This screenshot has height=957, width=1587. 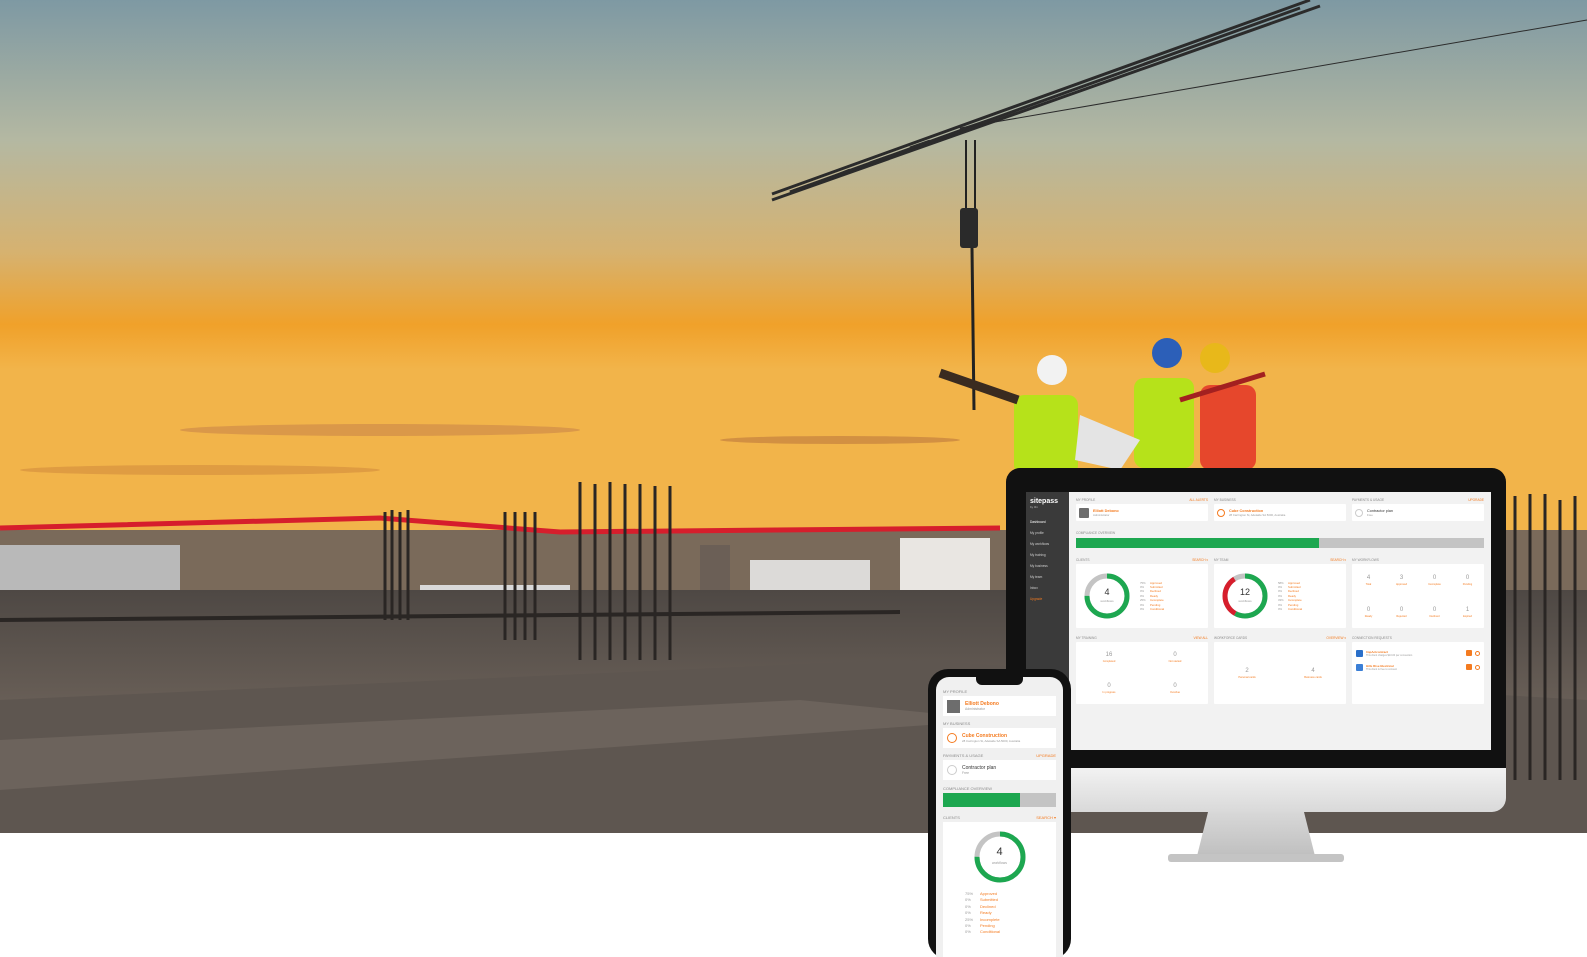 I want to click on workflow-stat: 0 Ready, so click(x=1368, y=612).